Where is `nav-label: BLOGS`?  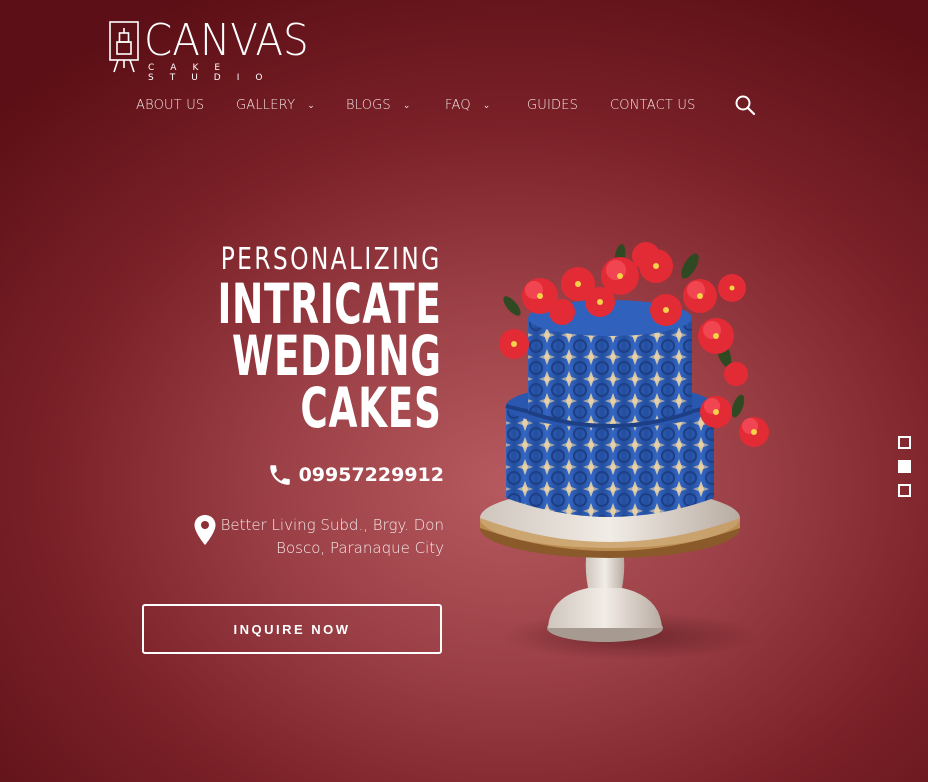 nav-label: BLOGS is located at coordinates (368, 105).